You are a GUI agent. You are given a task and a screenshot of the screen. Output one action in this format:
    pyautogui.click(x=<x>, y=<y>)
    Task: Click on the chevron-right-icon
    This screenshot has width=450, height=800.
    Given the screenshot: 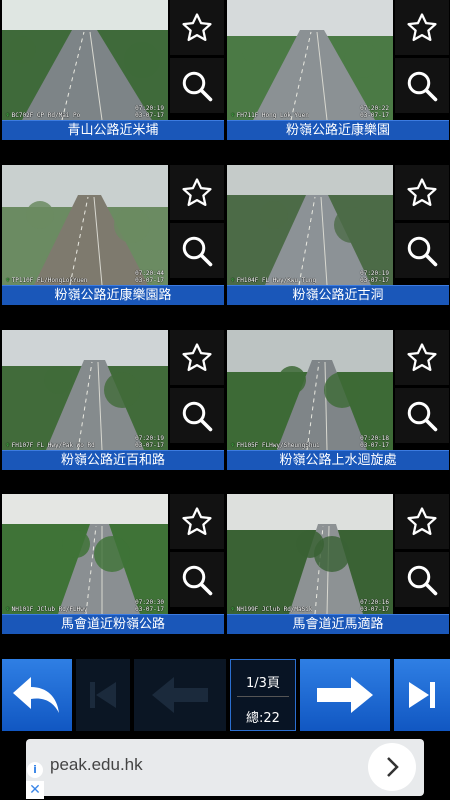 What is the action you would take?
    pyautogui.click(x=393, y=767)
    